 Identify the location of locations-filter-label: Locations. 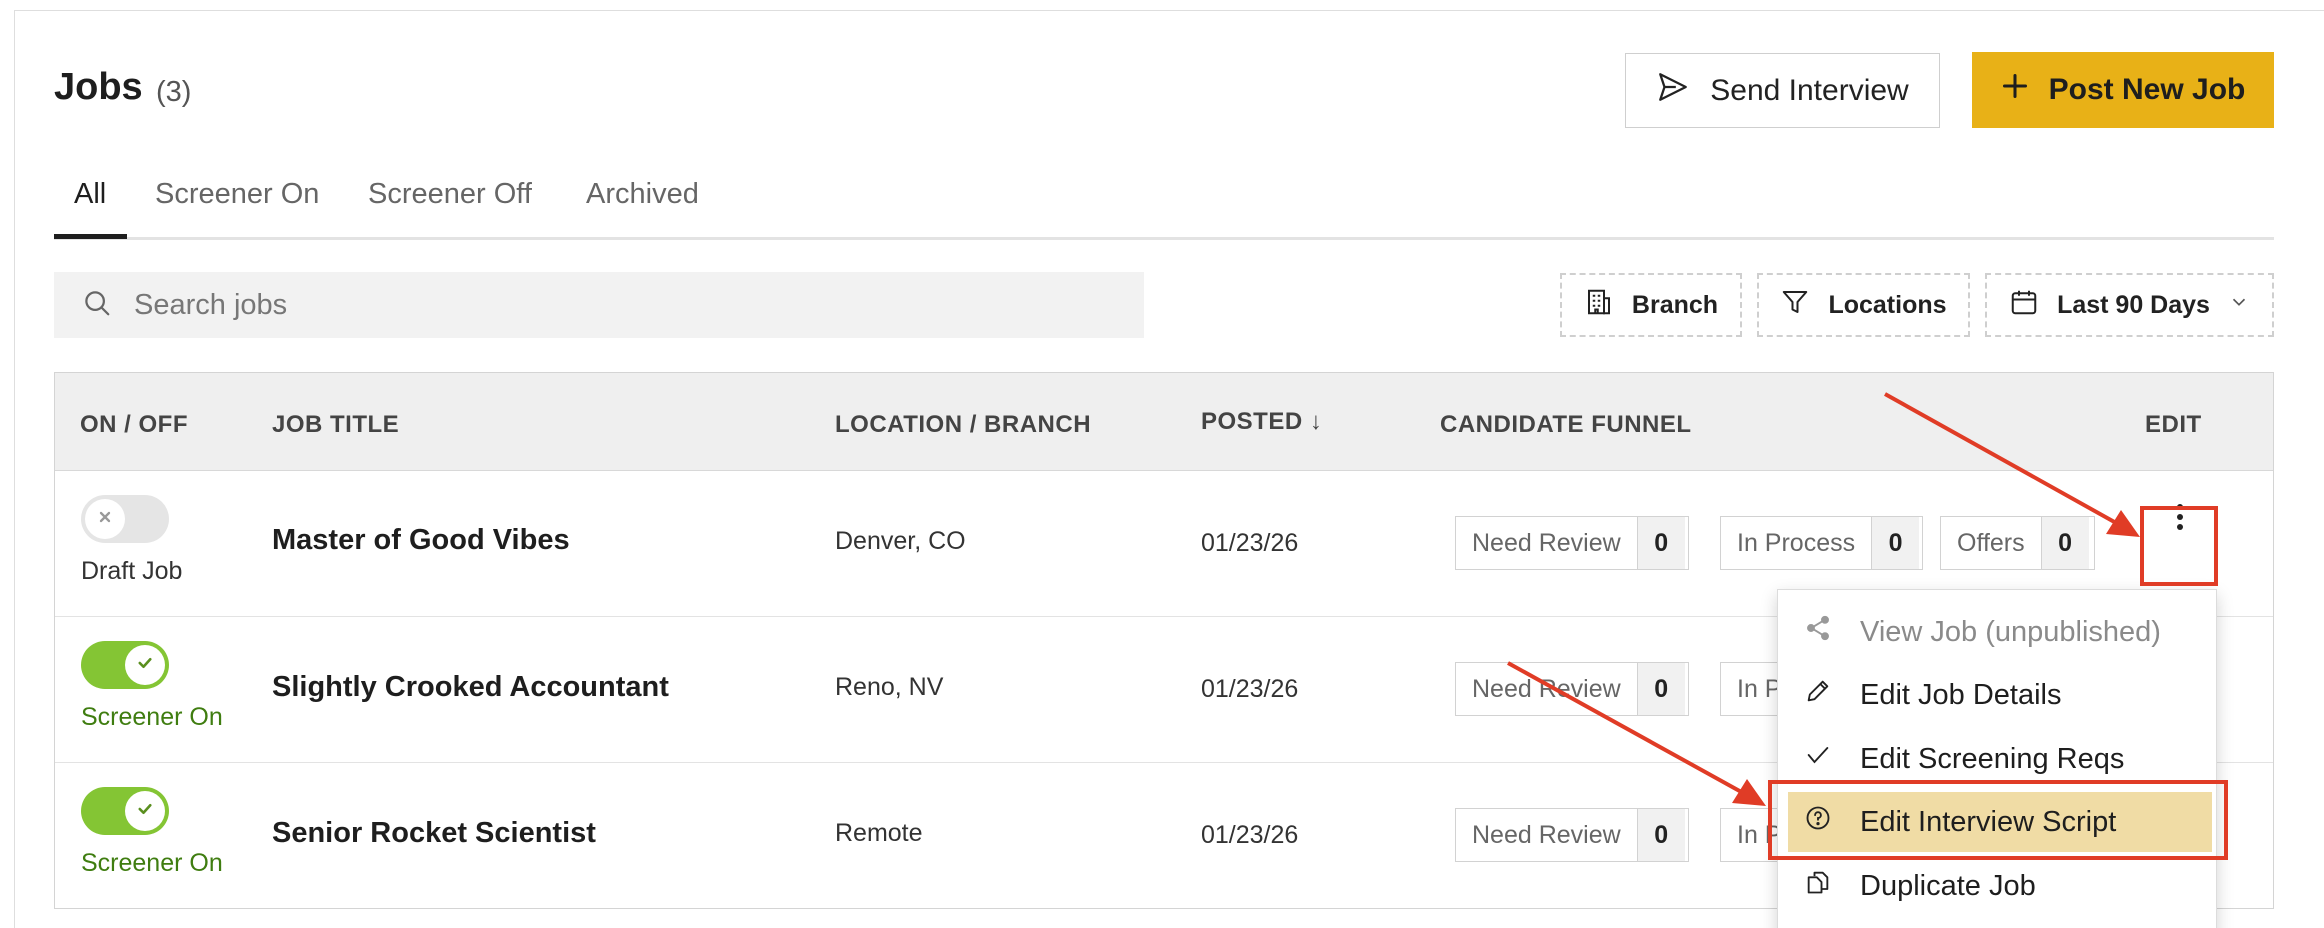
(1887, 304).